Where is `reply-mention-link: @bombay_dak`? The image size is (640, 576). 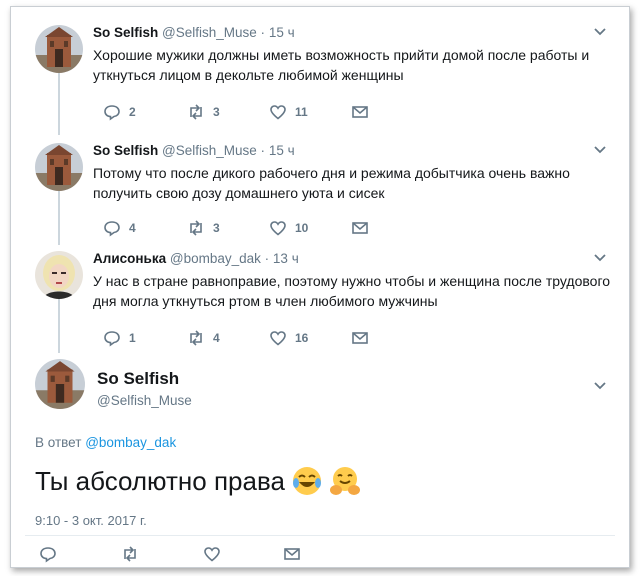 reply-mention-link: @bombay_dak is located at coordinates (130, 442).